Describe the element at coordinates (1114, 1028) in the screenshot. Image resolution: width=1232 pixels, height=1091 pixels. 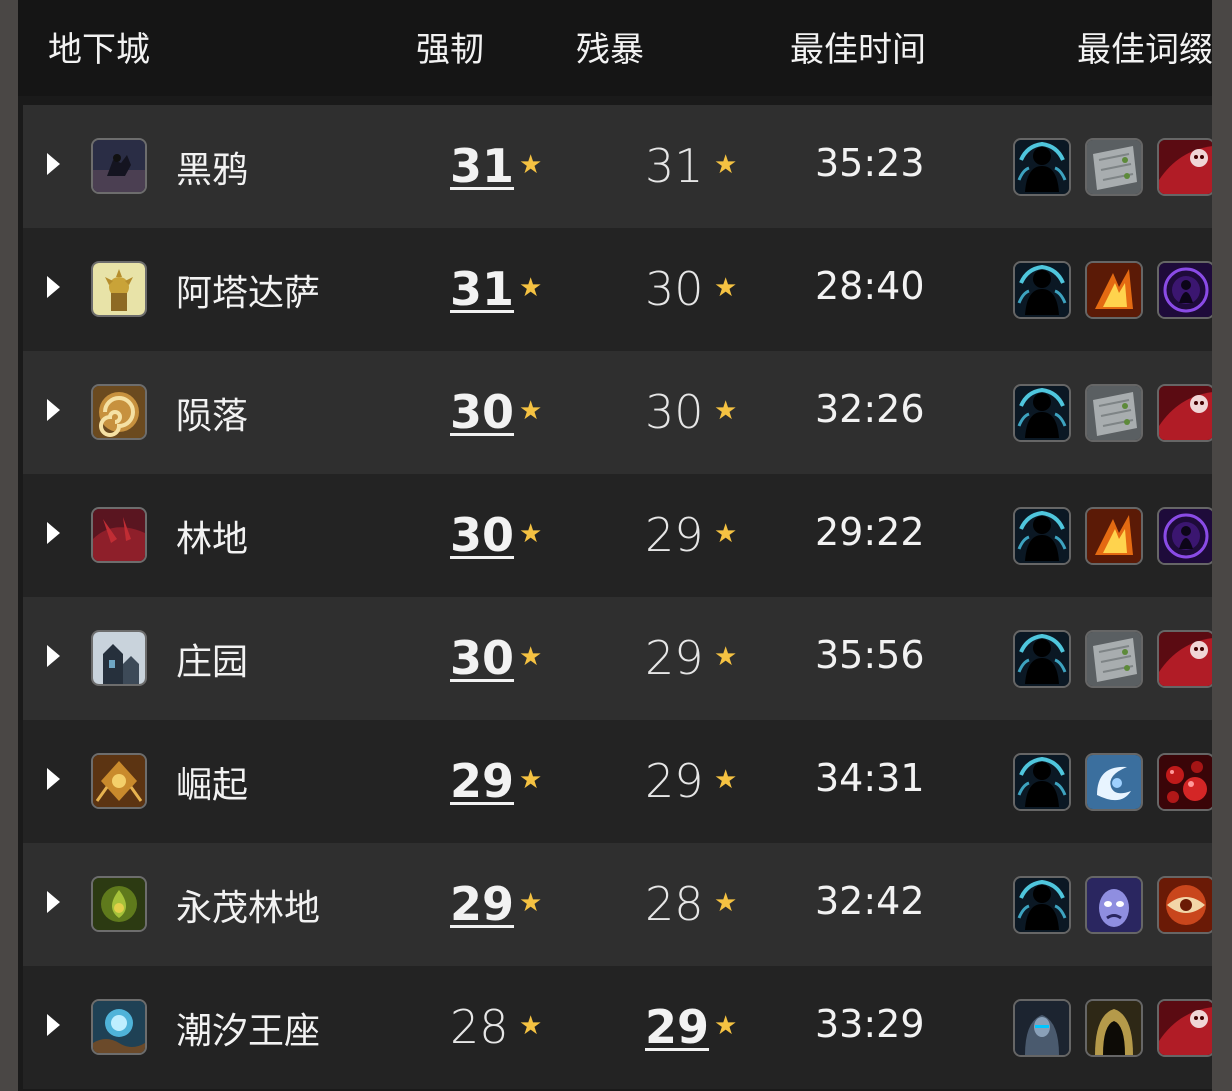
I see `dark-hood-icon` at that location.